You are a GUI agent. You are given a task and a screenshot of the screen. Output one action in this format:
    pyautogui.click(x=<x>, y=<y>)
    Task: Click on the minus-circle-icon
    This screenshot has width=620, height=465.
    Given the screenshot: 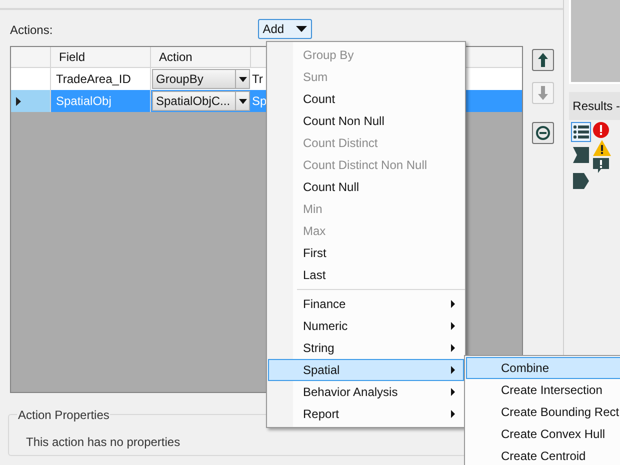 What is the action you would take?
    pyautogui.click(x=543, y=133)
    